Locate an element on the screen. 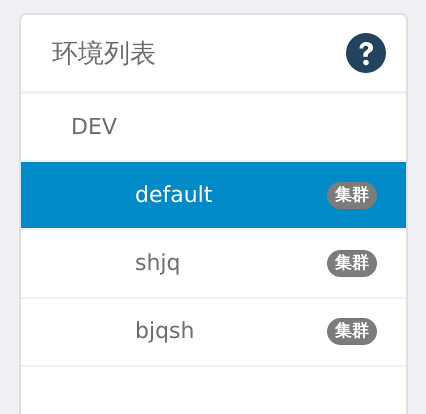 This screenshot has width=426, height=414. item-label: shjq is located at coordinates (157, 263).